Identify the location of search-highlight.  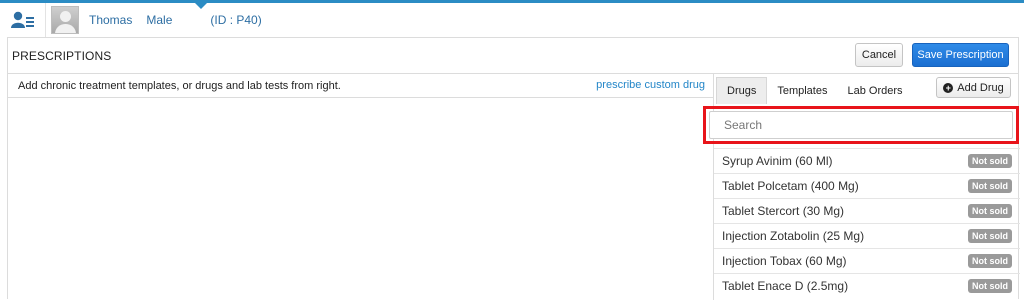
(861, 125).